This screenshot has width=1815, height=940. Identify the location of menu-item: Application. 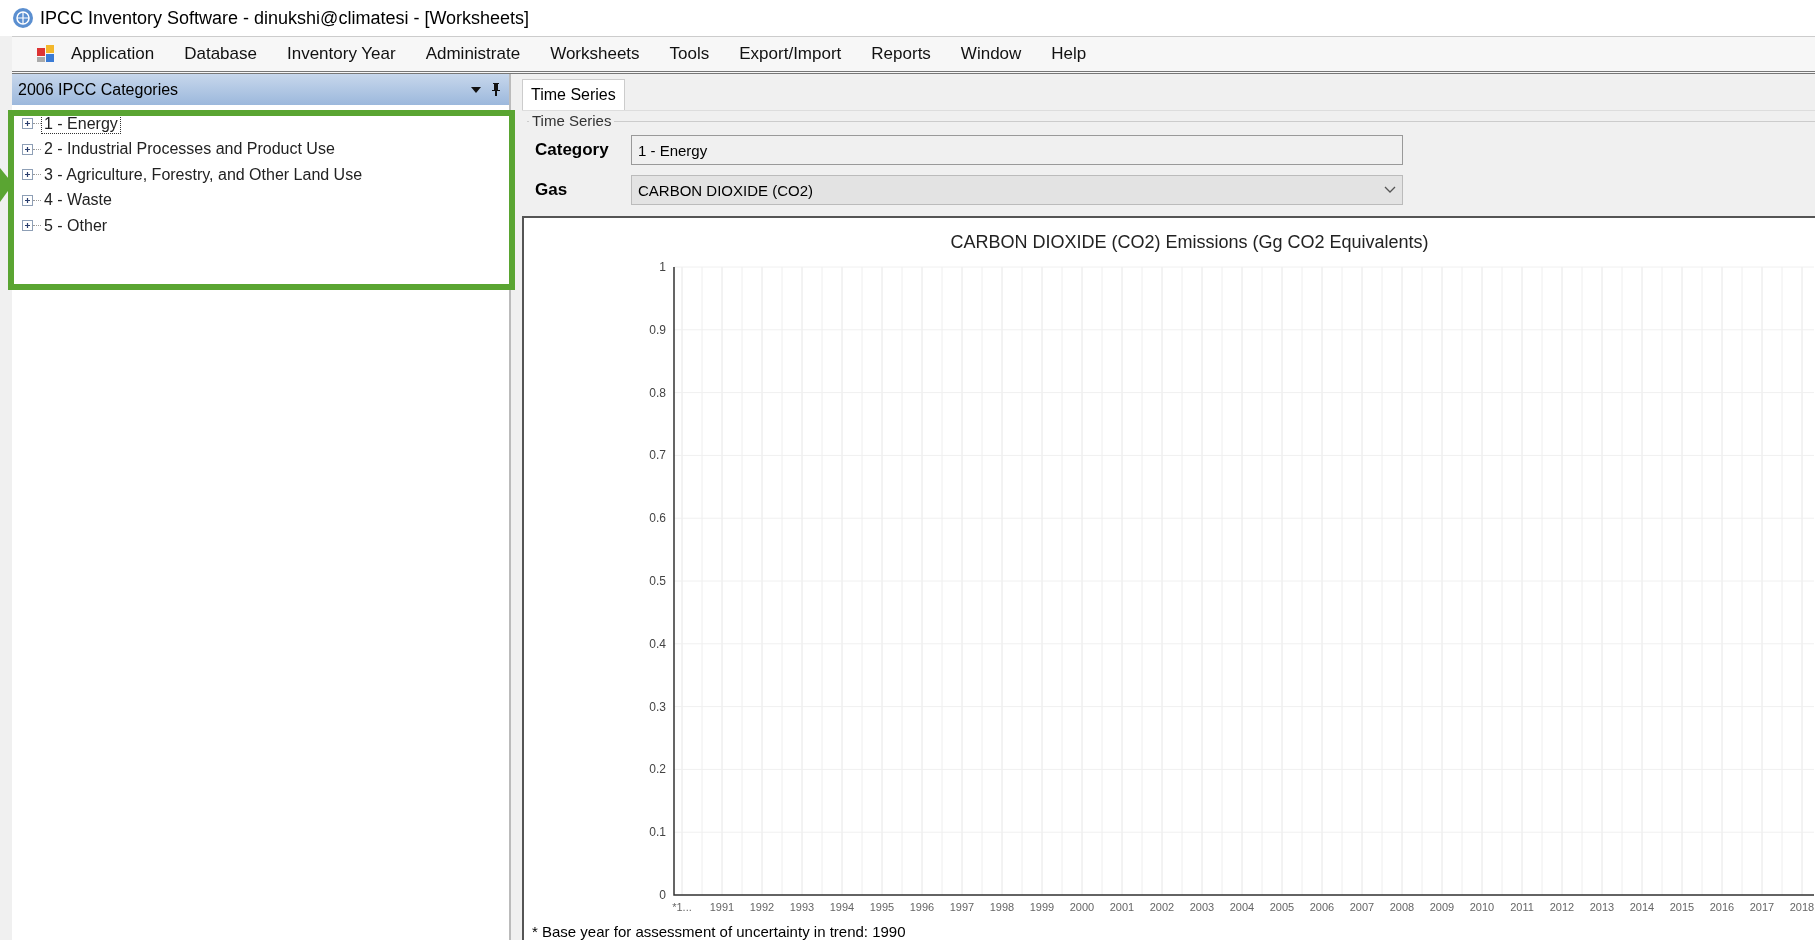
(113, 54).